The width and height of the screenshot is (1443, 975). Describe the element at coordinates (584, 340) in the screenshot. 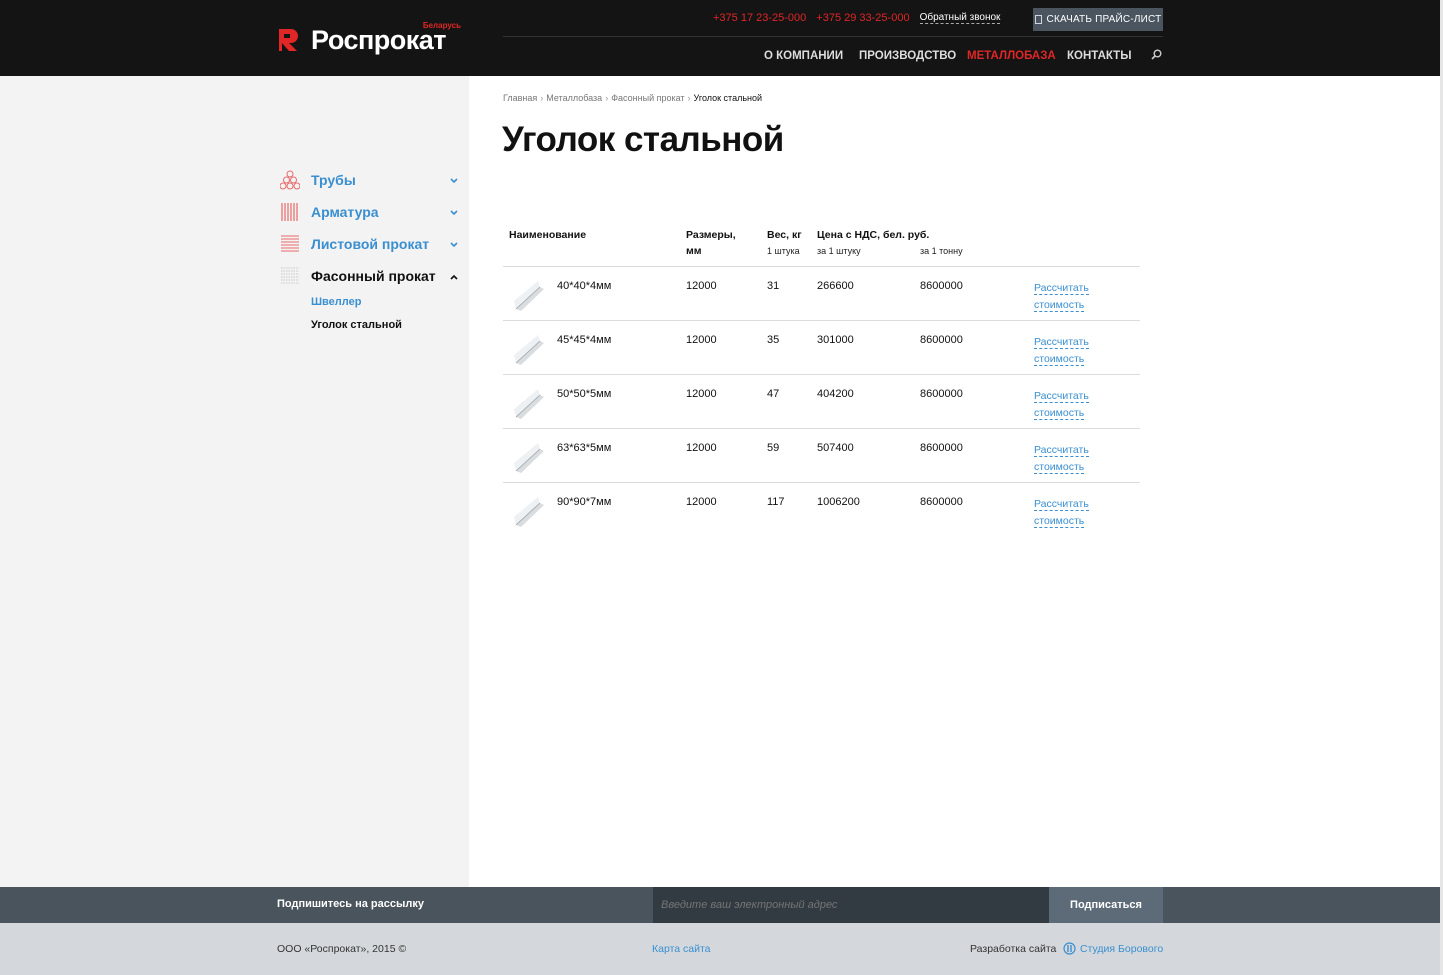

I see `row-name: 45*45*4мм` at that location.